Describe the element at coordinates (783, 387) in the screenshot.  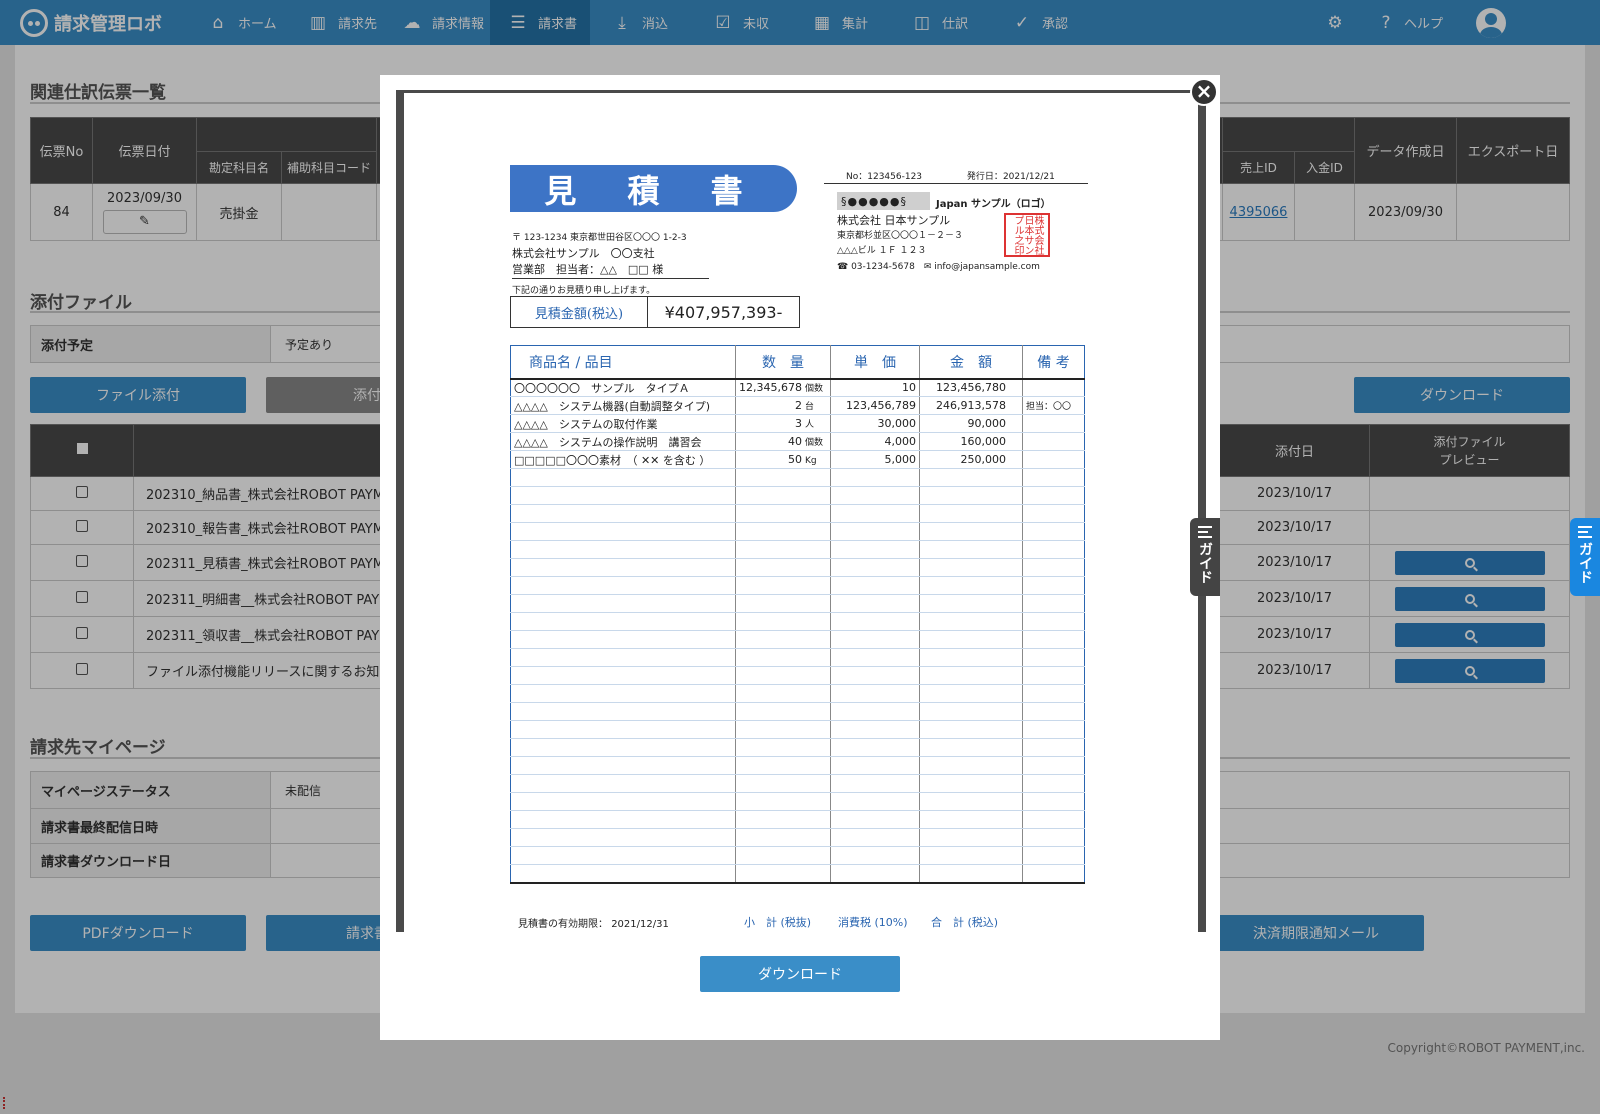
I see `item-qty-cell: 12,345,678 個数` at that location.